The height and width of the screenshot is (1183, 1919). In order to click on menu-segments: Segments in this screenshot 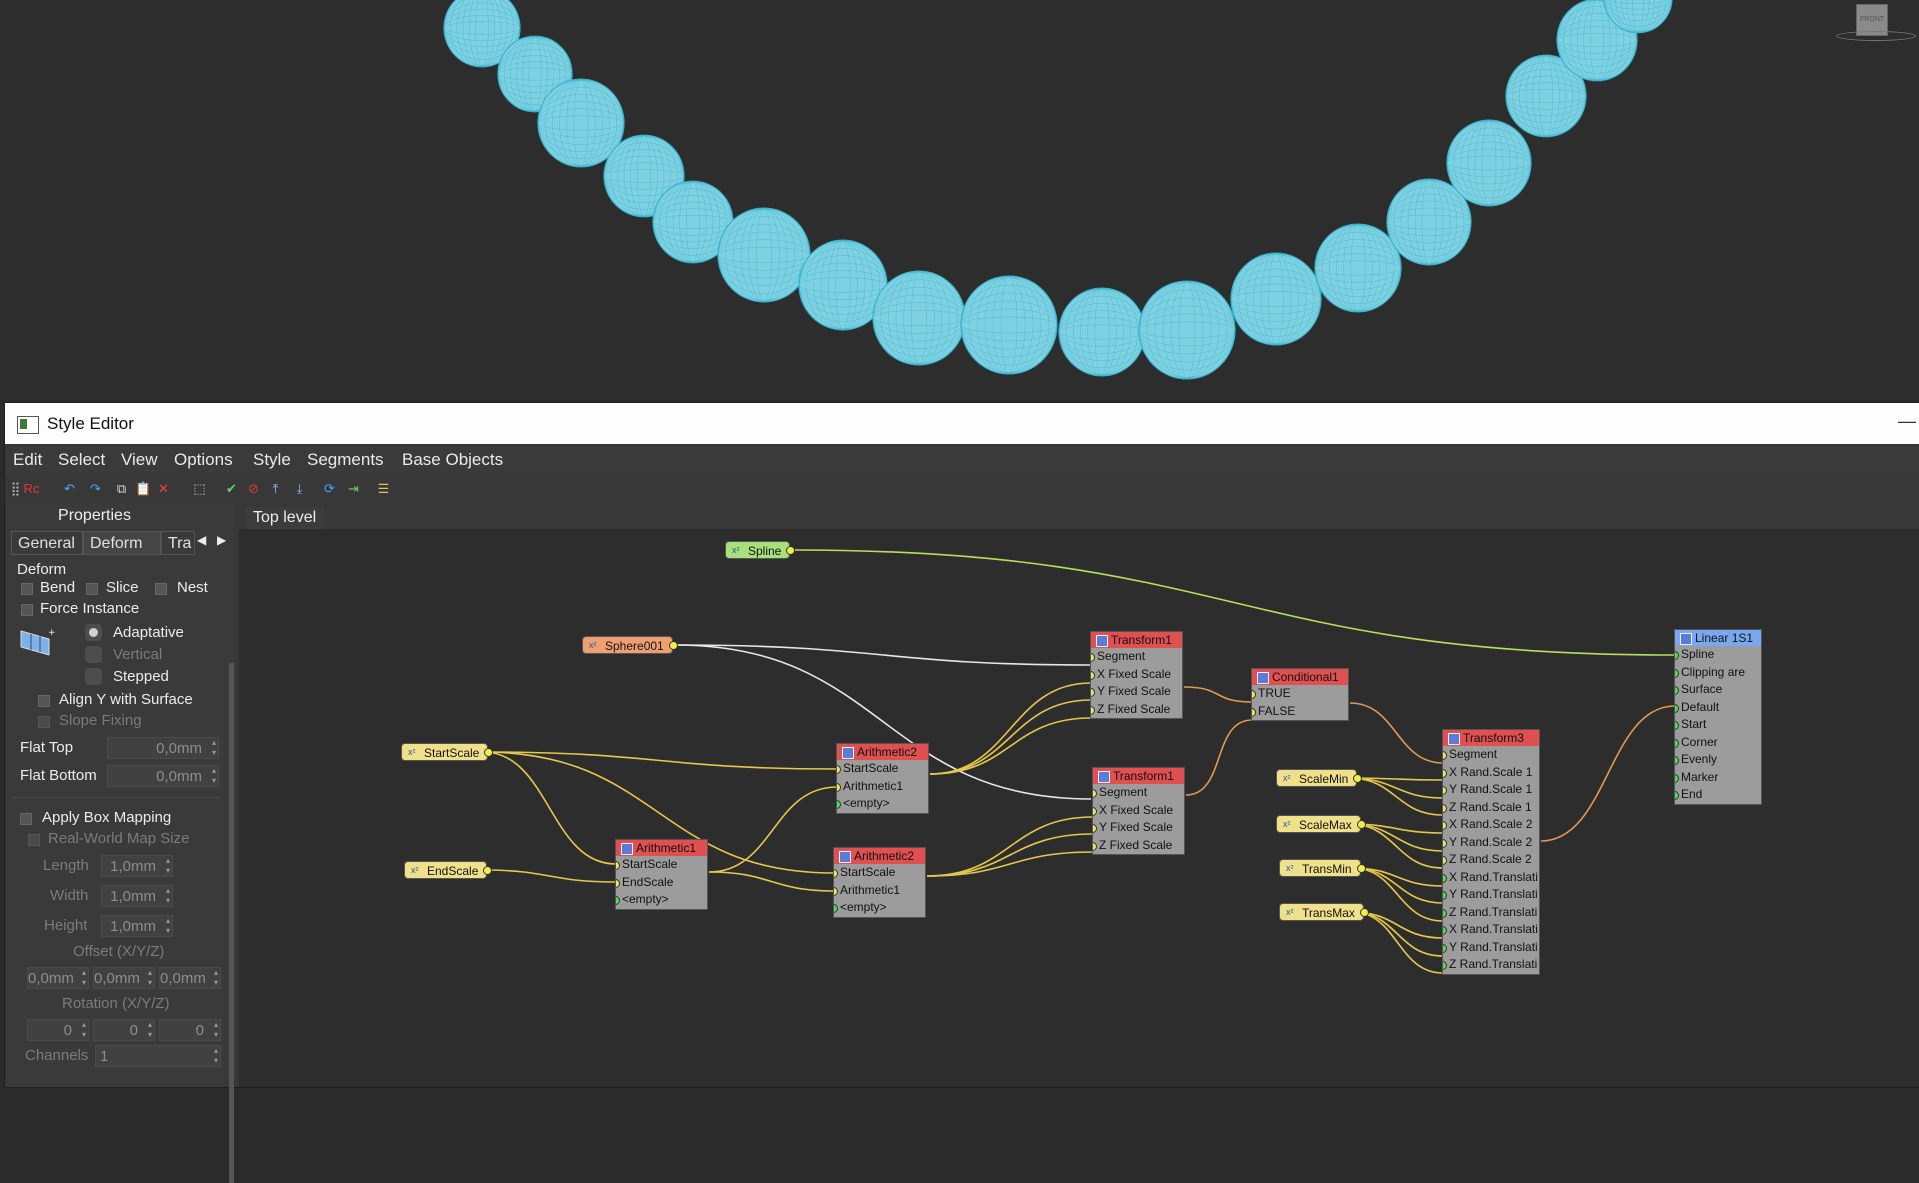, I will do `click(345, 460)`.